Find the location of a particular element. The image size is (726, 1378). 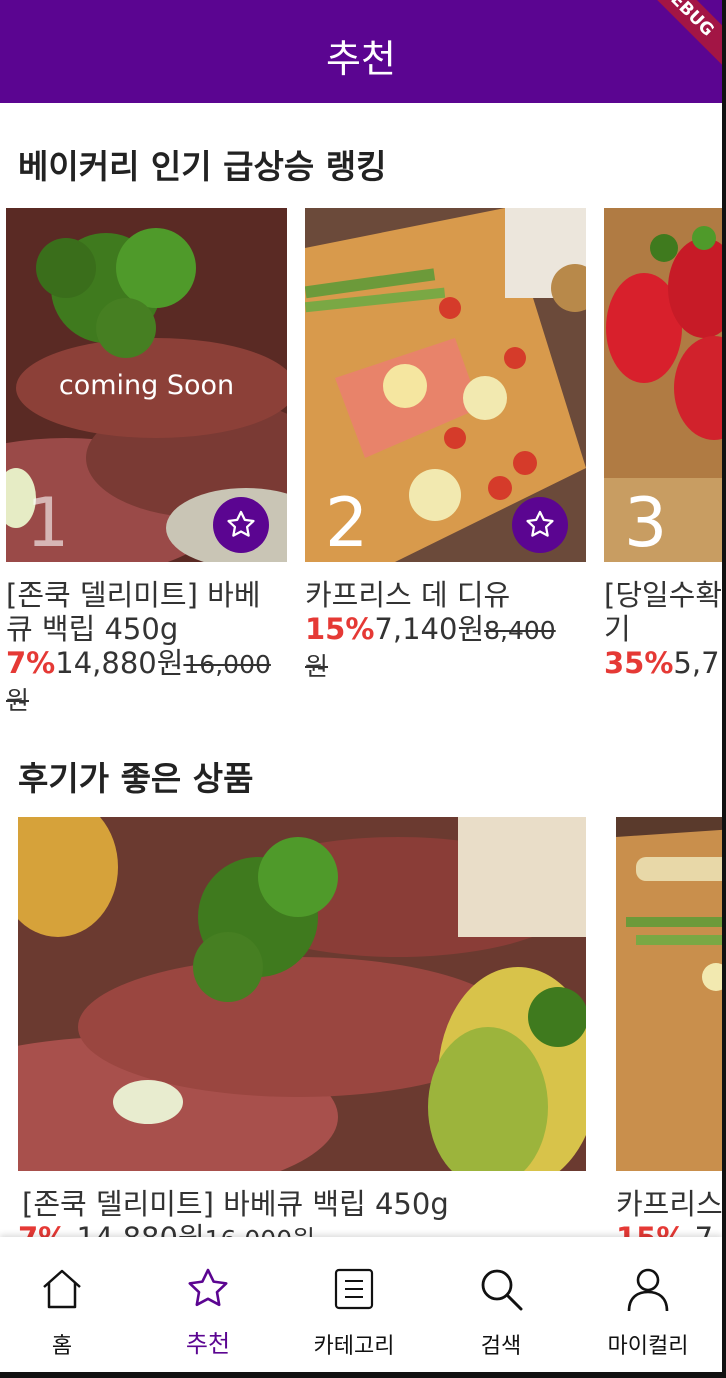

nav-item-recommend: 추천 is located at coordinates (208, 1304).